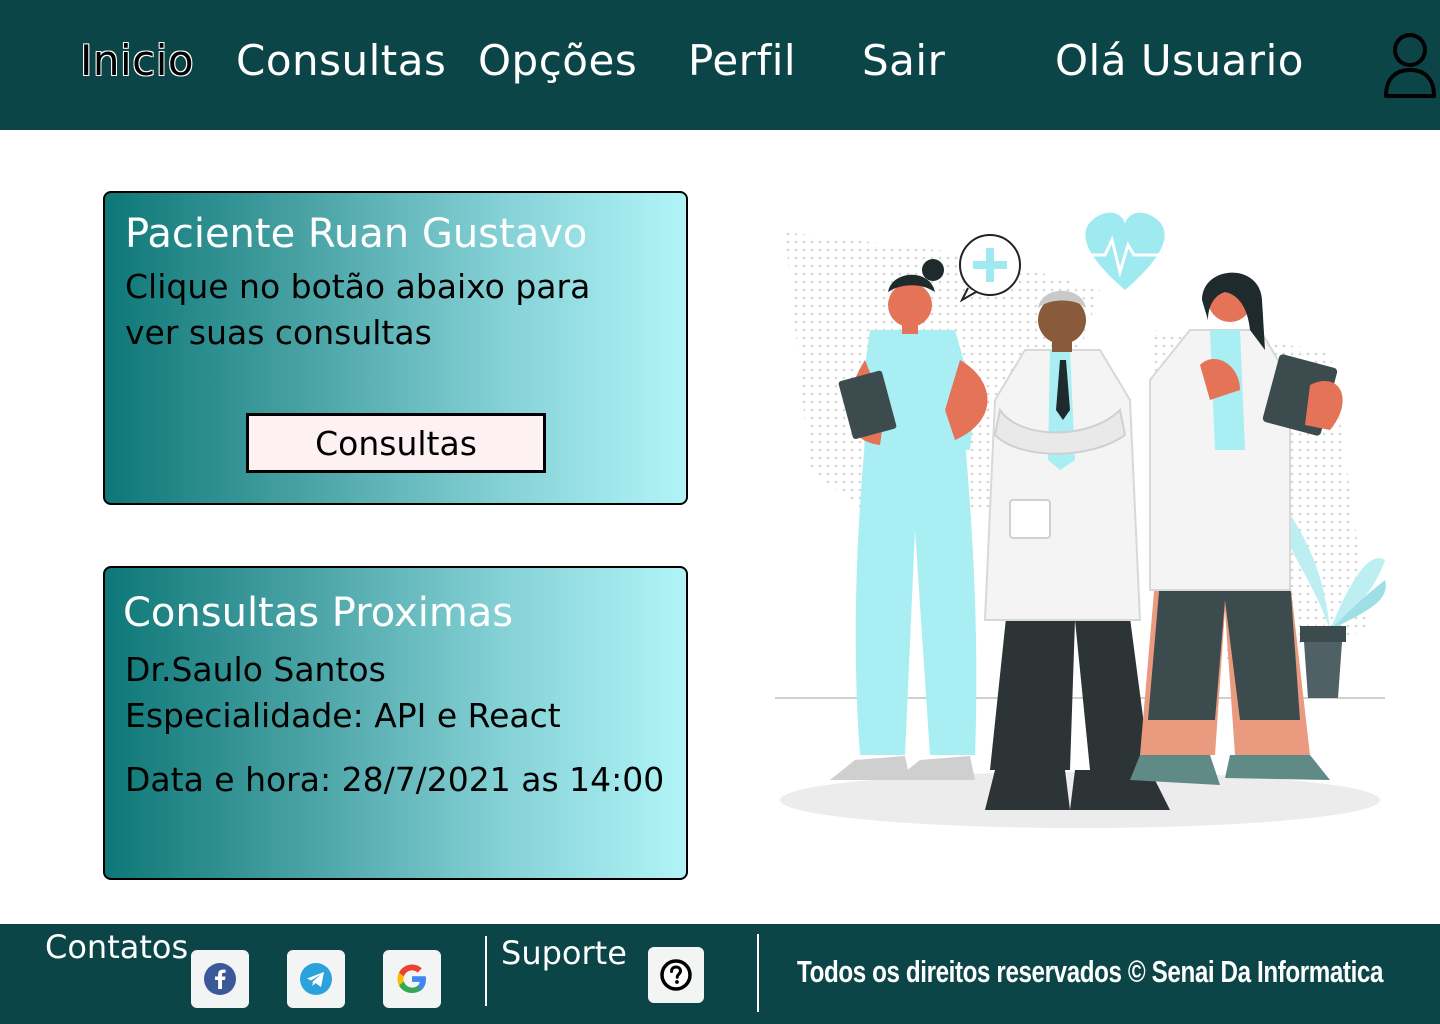 The height and width of the screenshot is (1024, 1440). Describe the element at coordinates (395, 779) in the screenshot. I see `appointment-datetime: Data e hora: 28/7/2021 as 14:00` at that location.